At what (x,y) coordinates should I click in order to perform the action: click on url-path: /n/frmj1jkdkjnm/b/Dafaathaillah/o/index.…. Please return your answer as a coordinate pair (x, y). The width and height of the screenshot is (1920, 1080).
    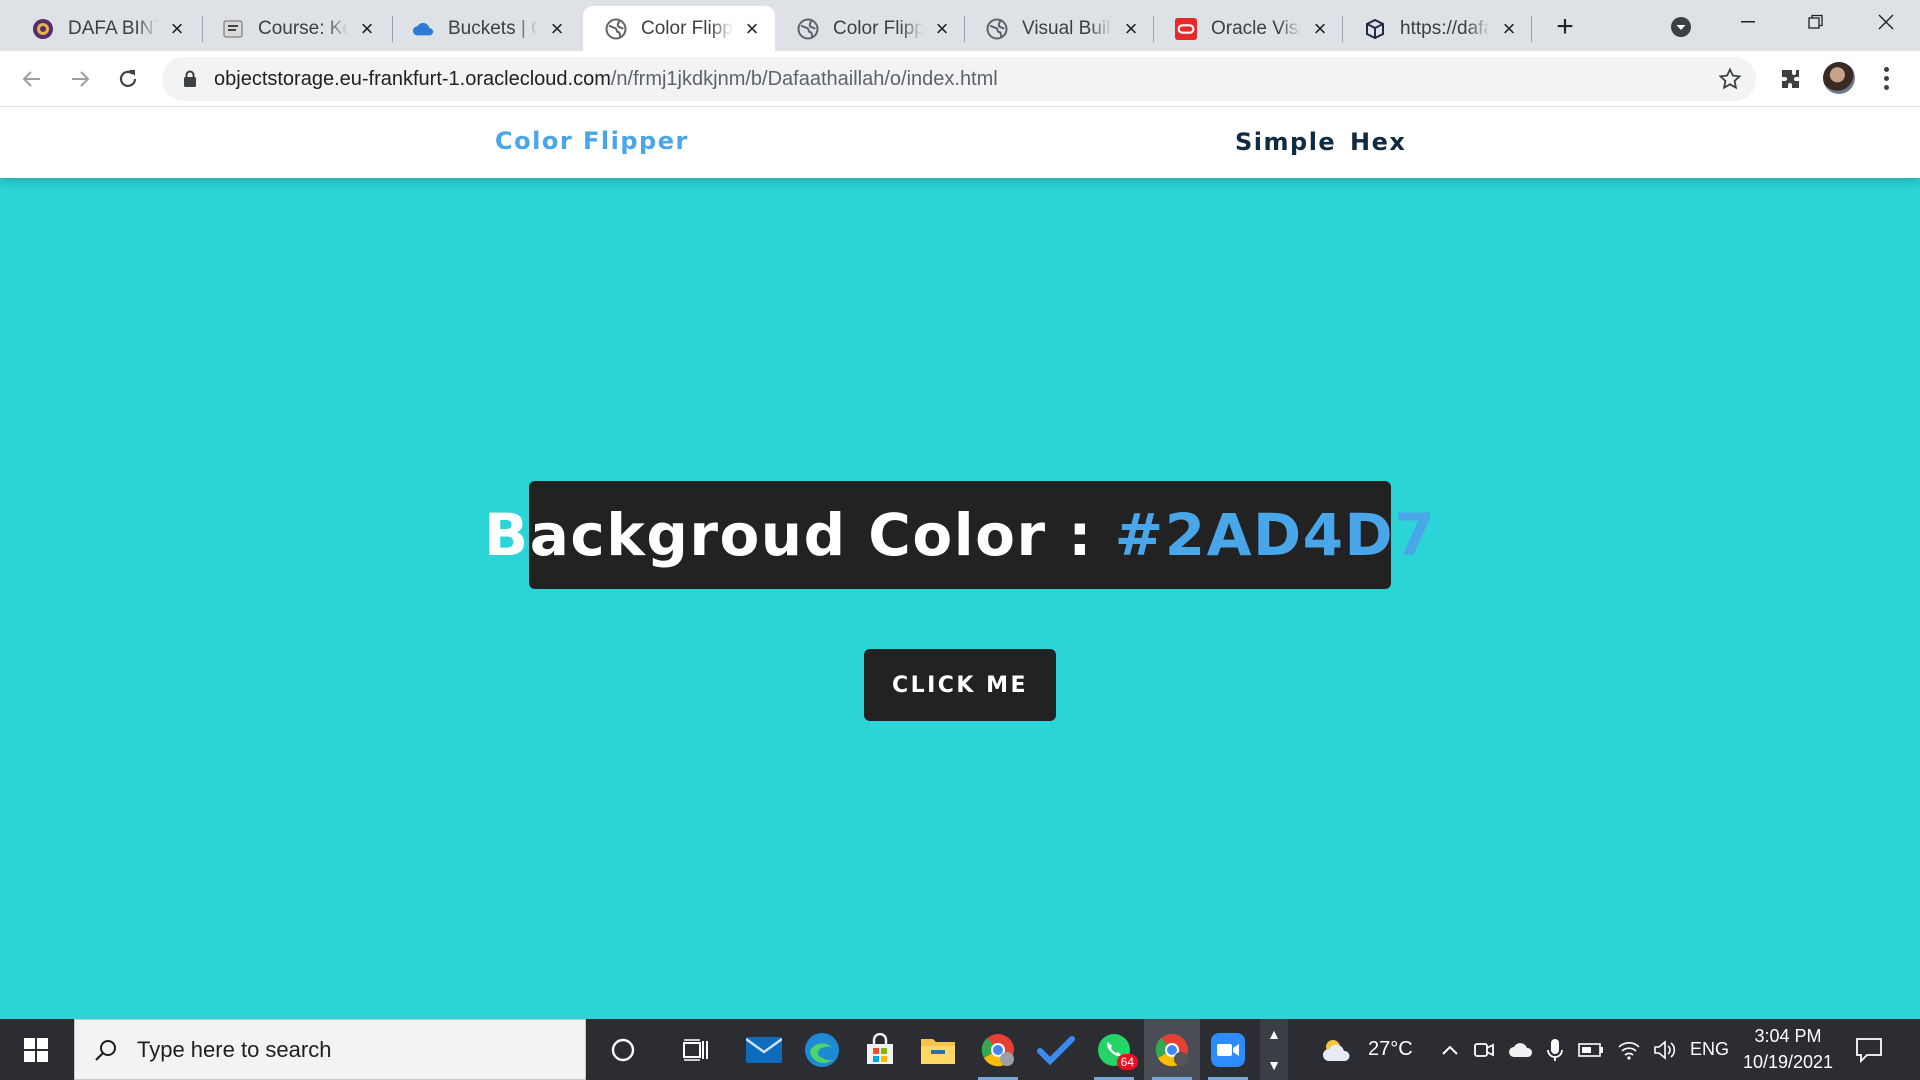
    Looking at the image, I should click on (804, 78).